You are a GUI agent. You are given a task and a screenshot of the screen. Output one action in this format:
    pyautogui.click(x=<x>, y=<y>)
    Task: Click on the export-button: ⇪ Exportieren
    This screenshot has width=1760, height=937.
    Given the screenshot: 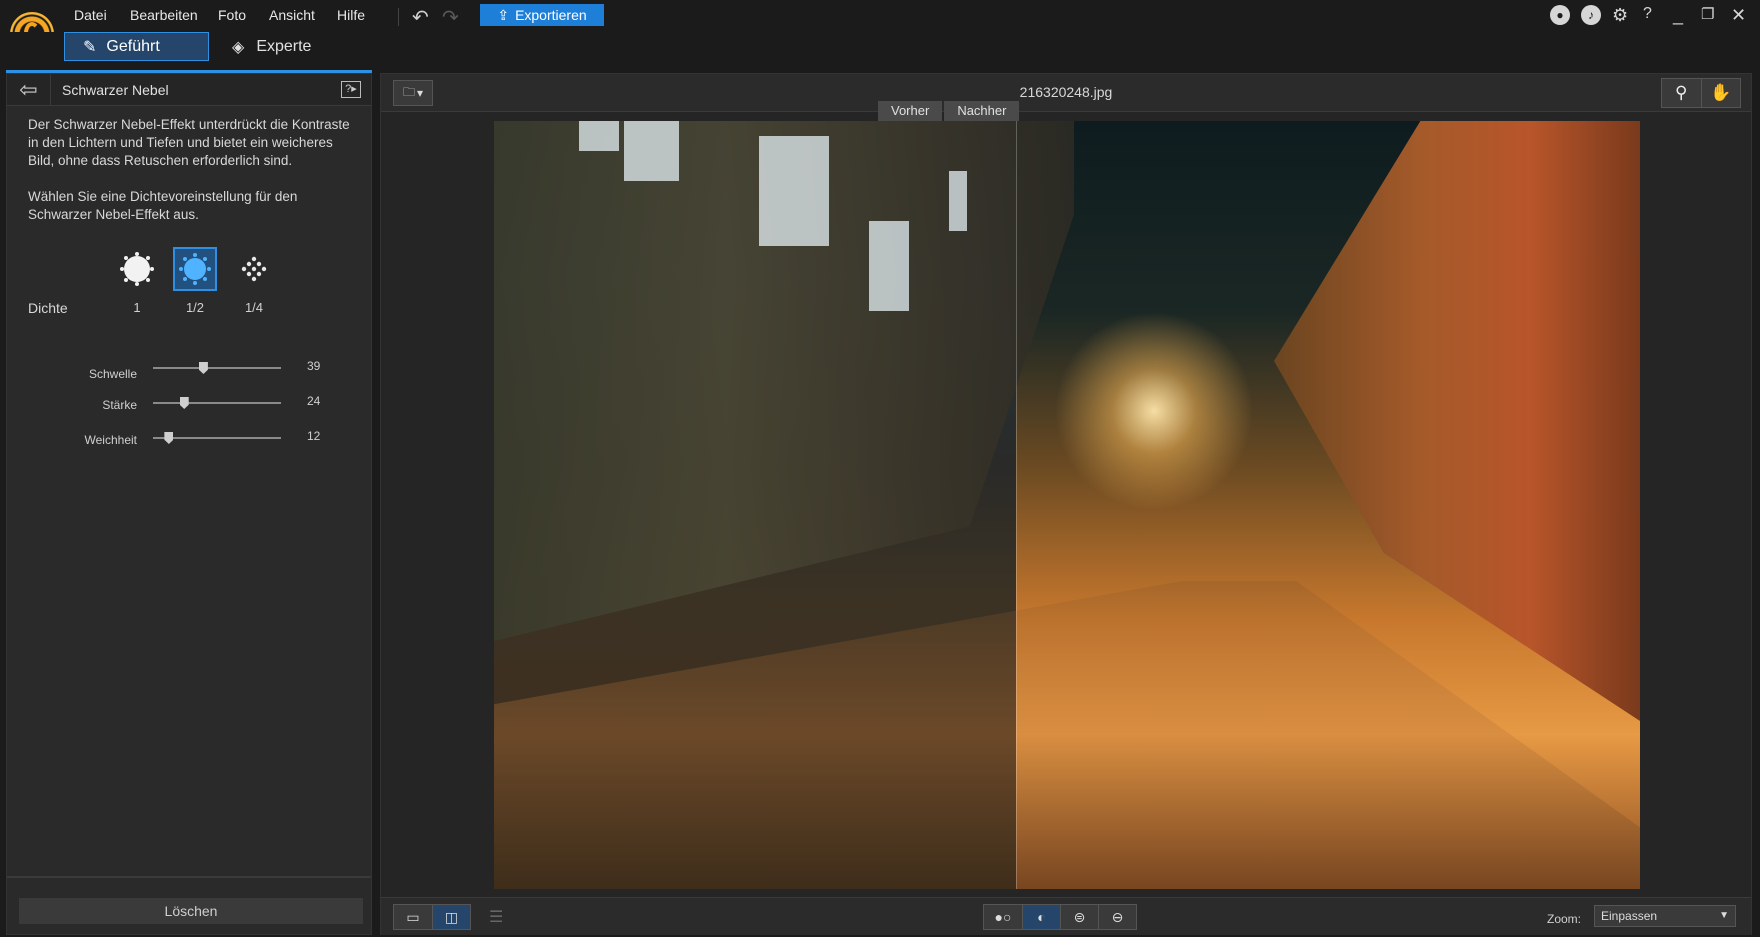 What is the action you would take?
    pyautogui.click(x=542, y=15)
    